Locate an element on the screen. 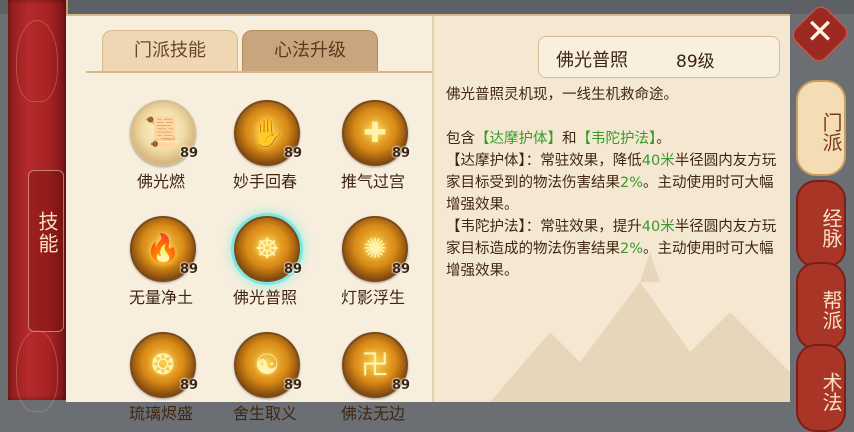 The width and height of the screenshot is (854, 432). skill-slot: ☸ 89 佛光普照 is located at coordinates (265, 266).